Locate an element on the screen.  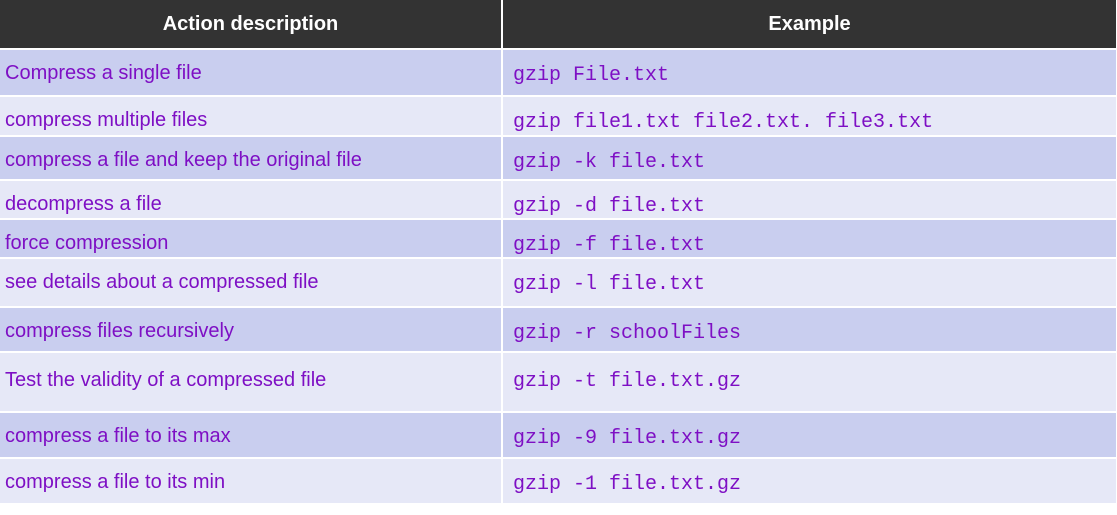
example-cell: gzip -k file.txt is located at coordinates (809, 159).